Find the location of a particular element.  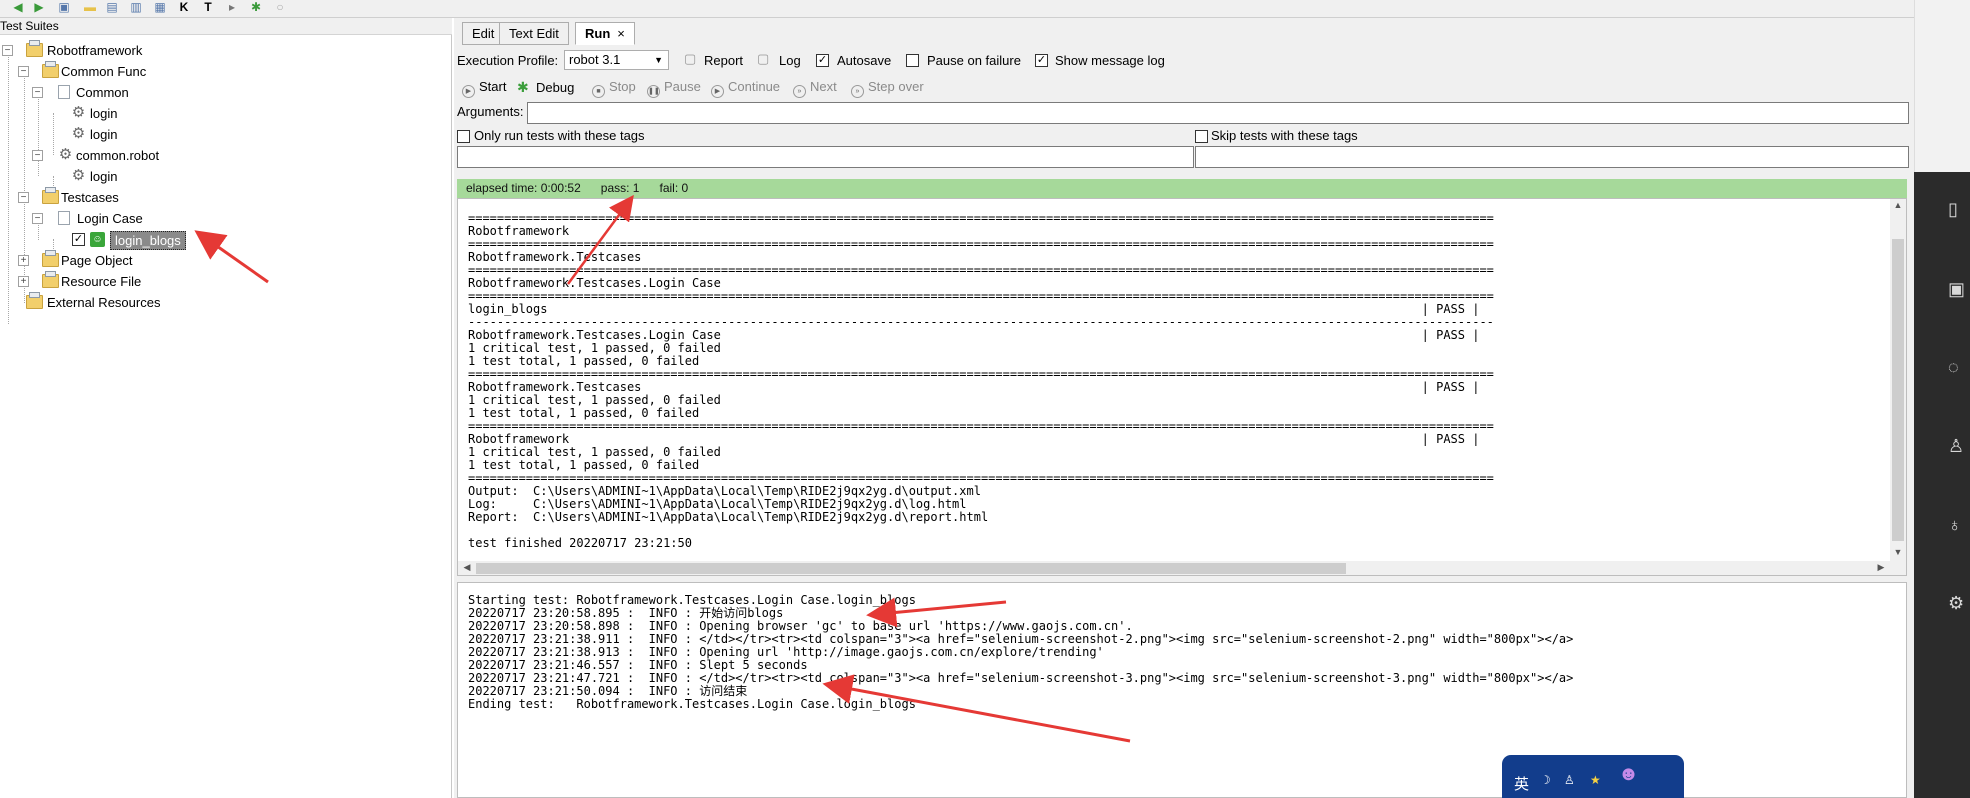

dock-top-strip is located at coordinates (1942, 86).